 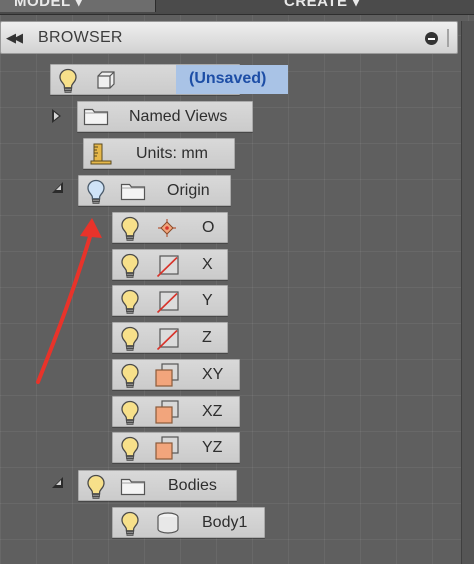 What do you see at coordinates (172, 153) in the screenshot?
I see `tree-item-units-label: Units: mm` at bounding box center [172, 153].